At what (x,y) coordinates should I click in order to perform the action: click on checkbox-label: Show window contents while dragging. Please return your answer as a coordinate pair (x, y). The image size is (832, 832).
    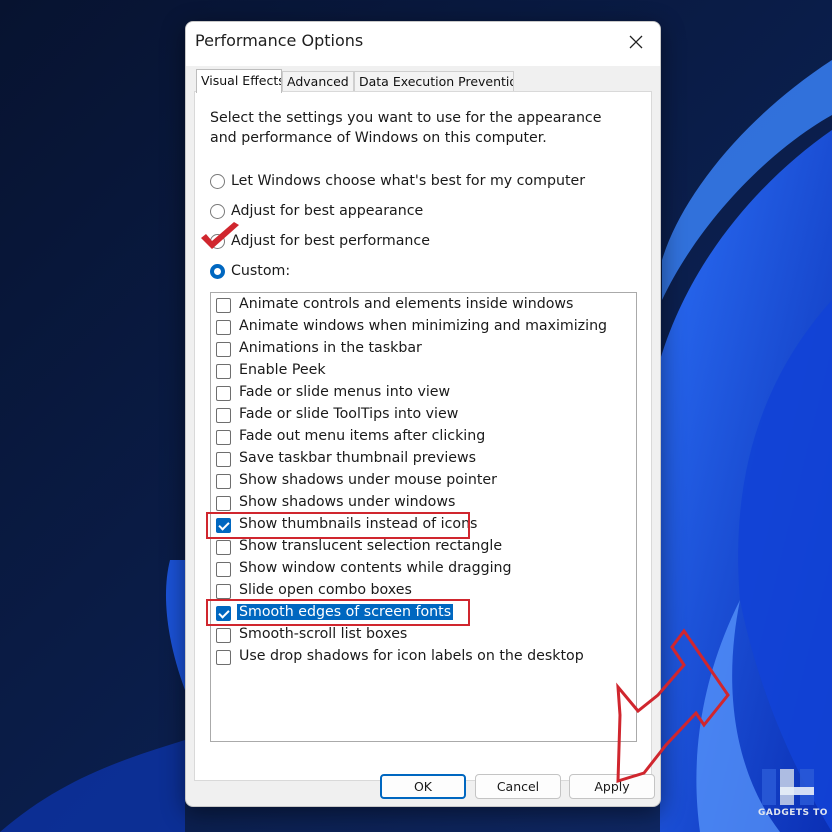
    Looking at the image, I should click on (375, 568).